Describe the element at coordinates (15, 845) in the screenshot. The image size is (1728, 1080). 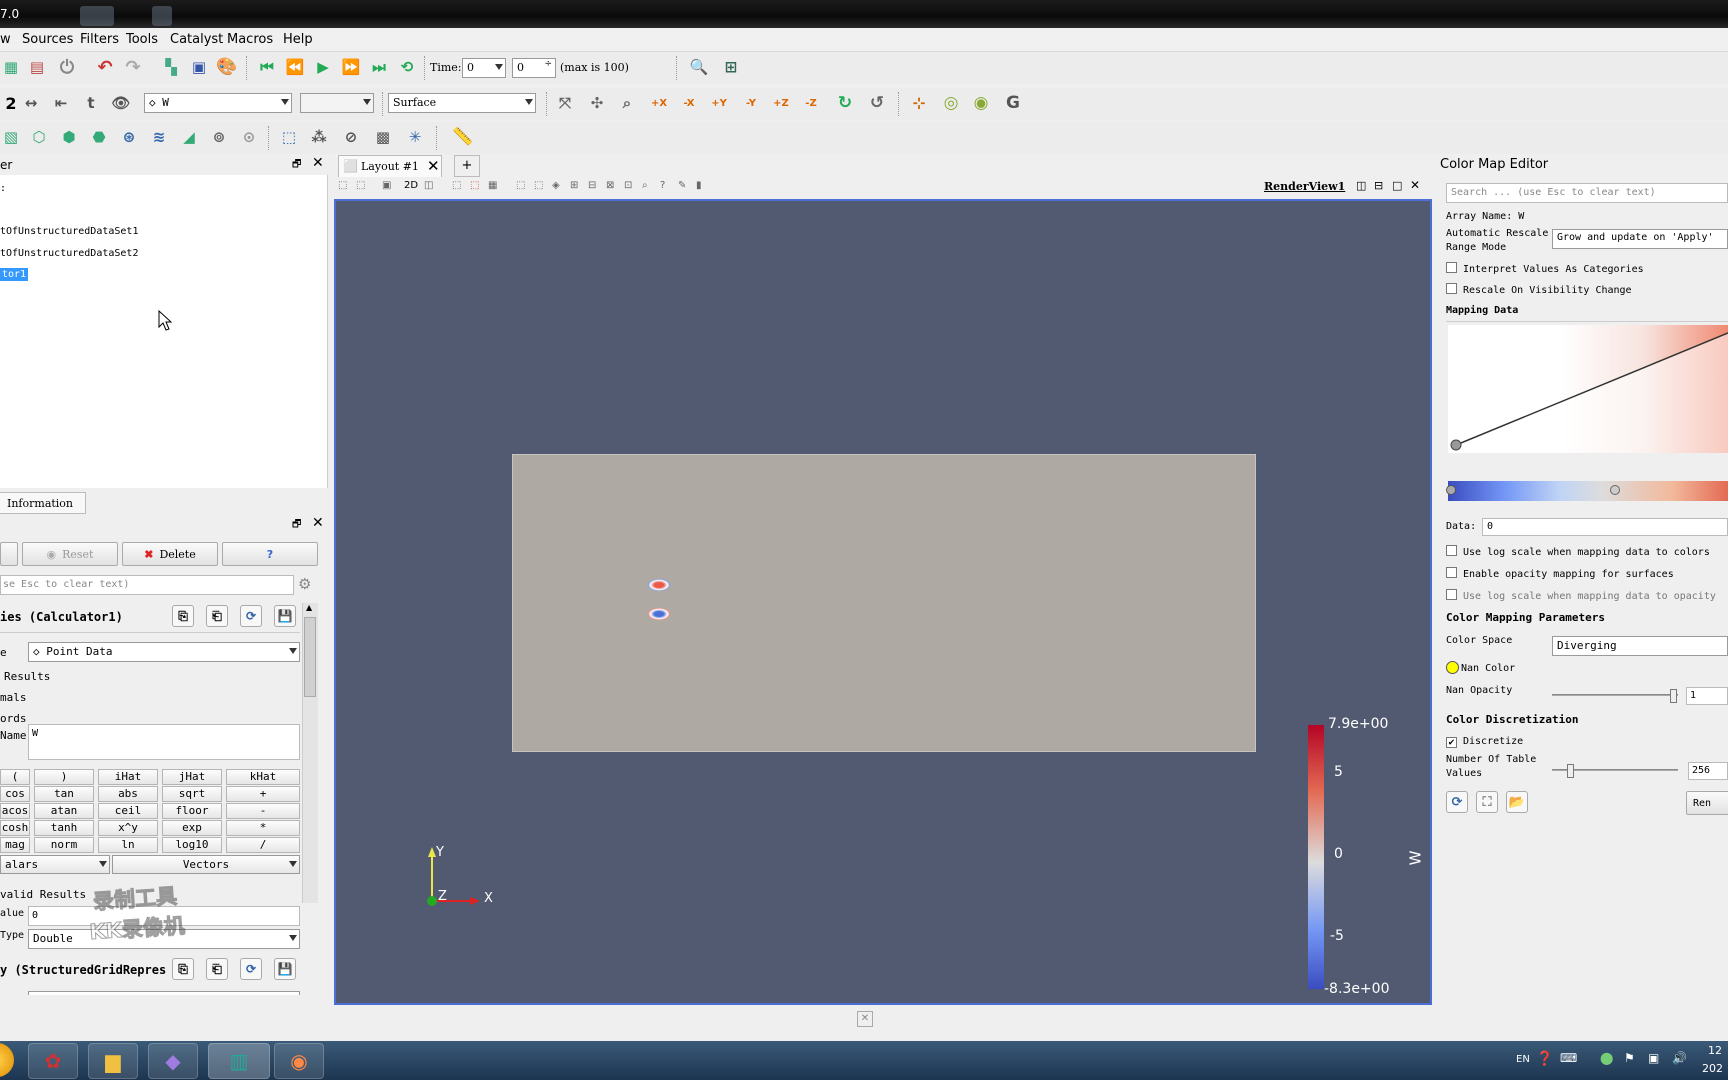
I see `calc-button-mag: mag` at that location.